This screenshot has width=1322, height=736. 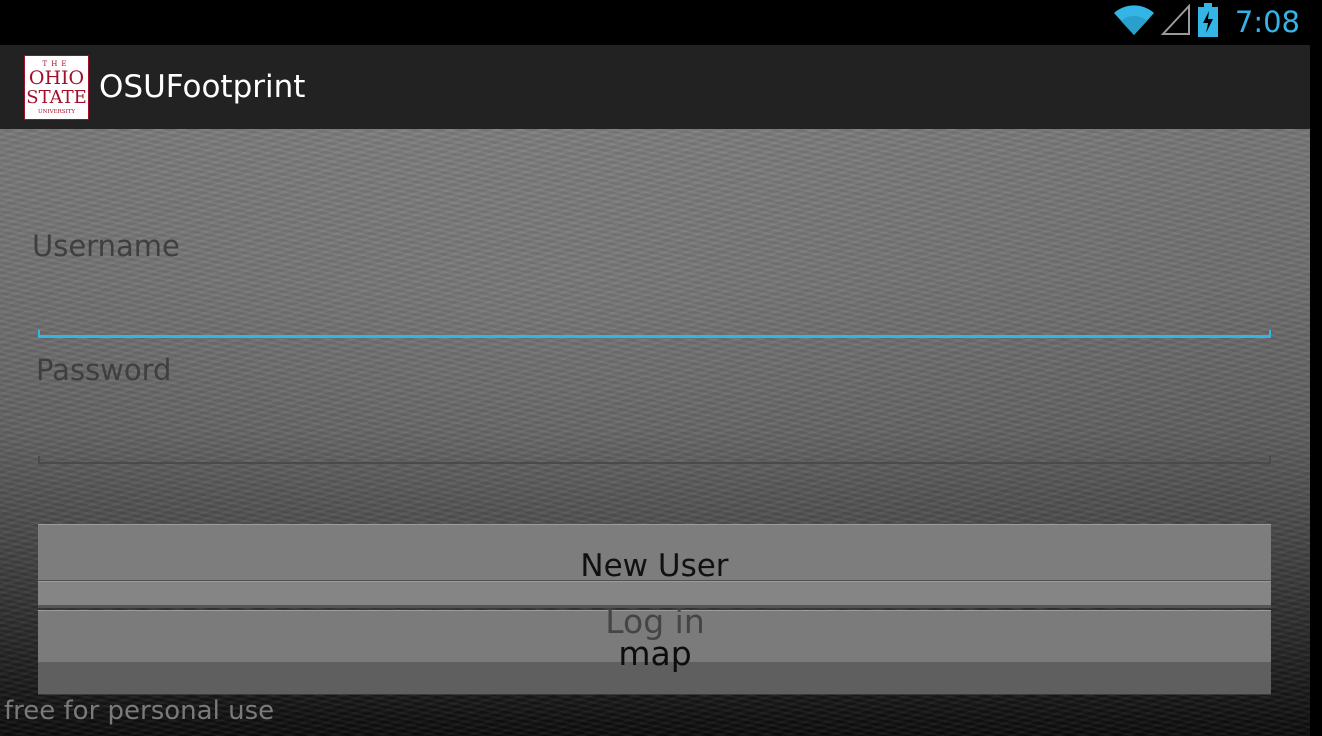 What do you see at coordinates (654, 334) in the screenshot?
I see `username-underline` at bounding box center [654, 334].